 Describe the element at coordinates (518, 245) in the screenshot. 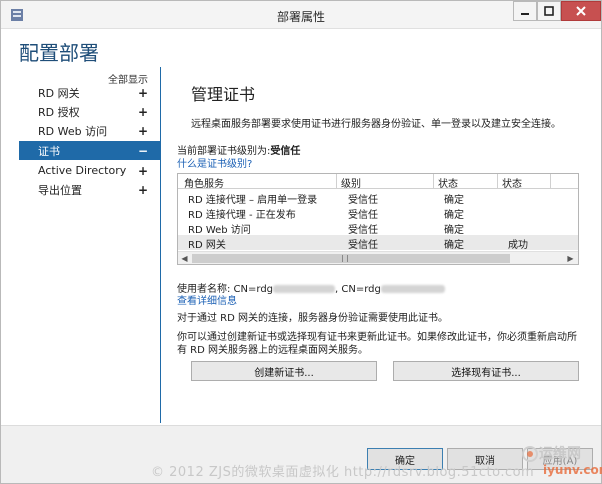

I see `status2-cell: 成功` at that location.